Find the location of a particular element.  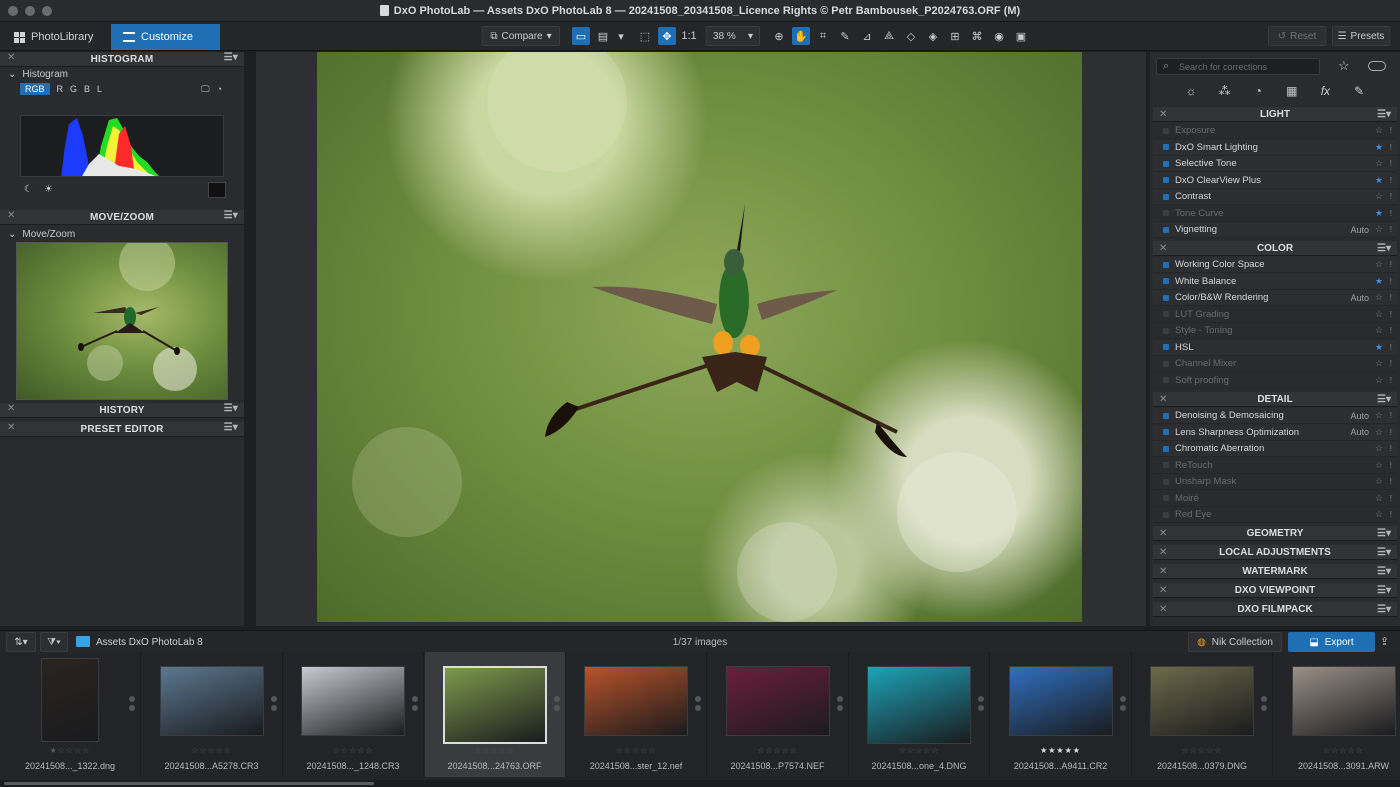

correction-item: Tone Curve ★! is located at coordinates (1275, 214).